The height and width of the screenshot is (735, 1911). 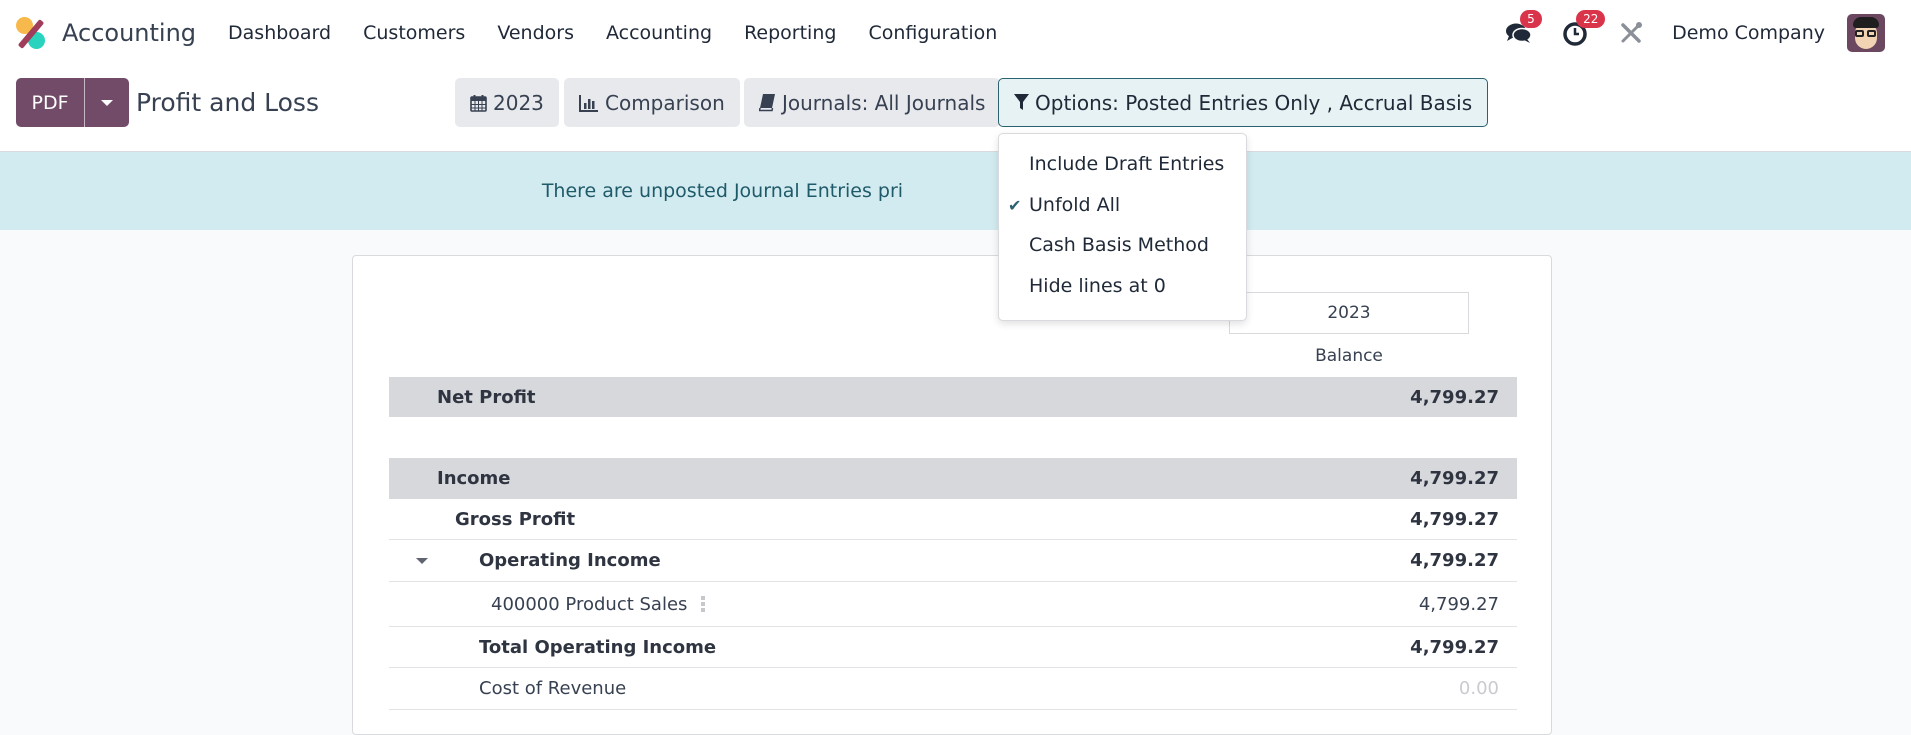 I want to click on activities-button: 22, so click(x=1583, y=29).